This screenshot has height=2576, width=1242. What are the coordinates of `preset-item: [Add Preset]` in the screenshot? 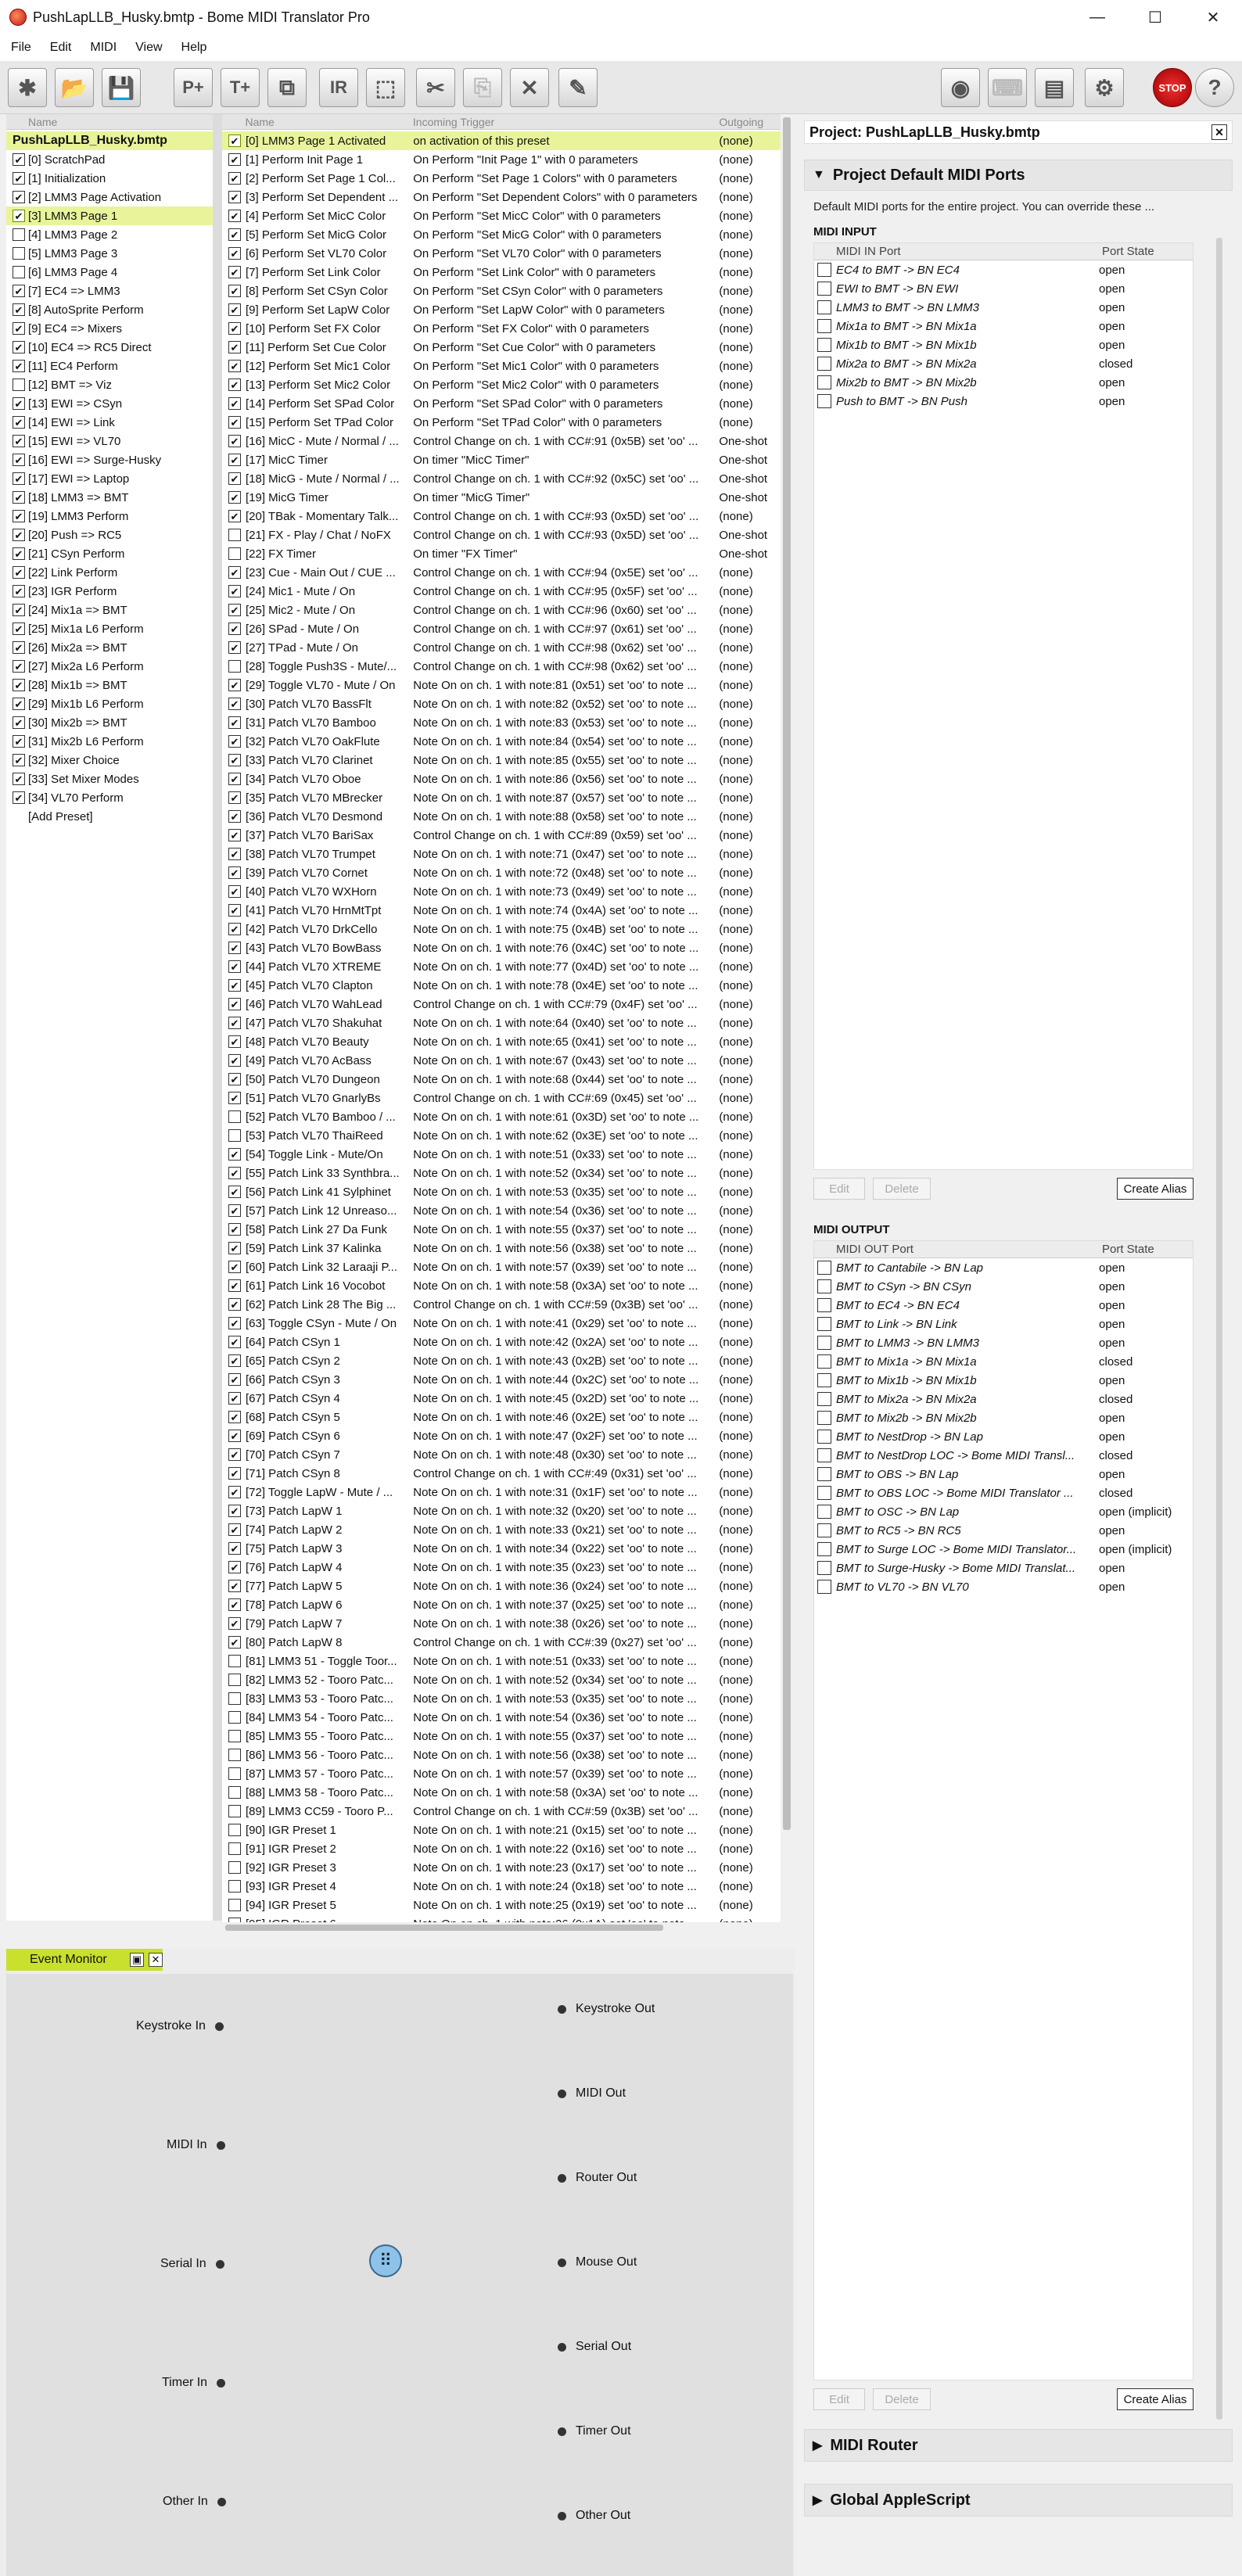 It's located at (109, 816).